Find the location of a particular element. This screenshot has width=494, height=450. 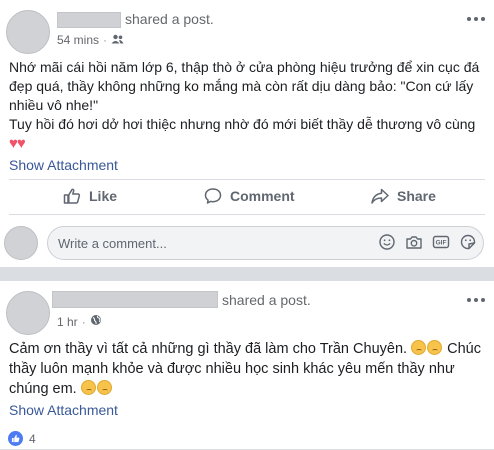

comment-composer: GIF is located at coordinates (247, 243).